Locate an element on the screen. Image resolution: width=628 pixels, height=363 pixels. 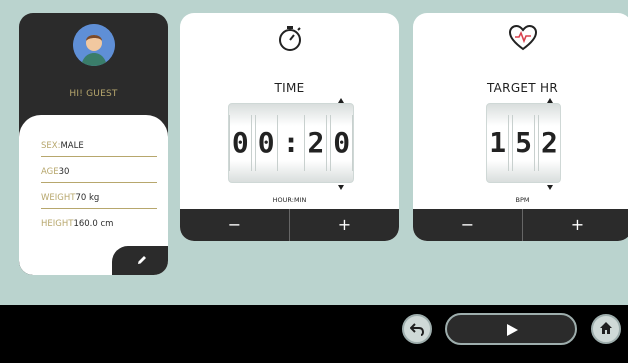
profile-row-height: HEIGHT160.0 cm is located at coordinates (99, 223).